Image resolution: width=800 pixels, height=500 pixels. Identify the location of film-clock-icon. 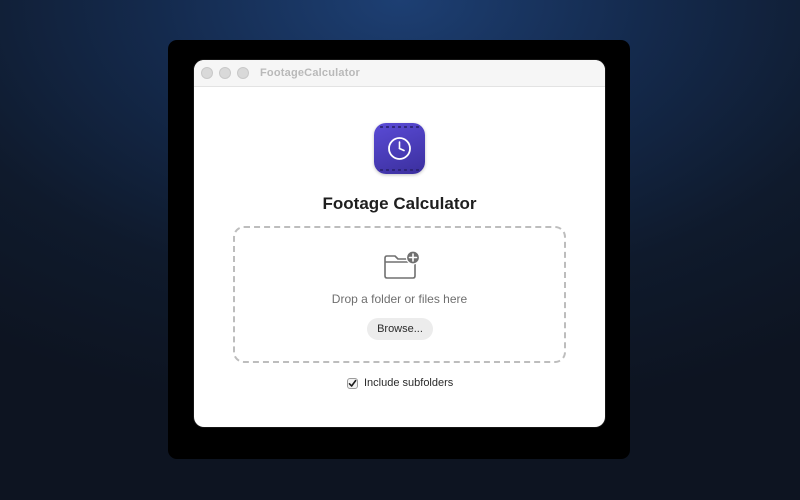
(399, 148).